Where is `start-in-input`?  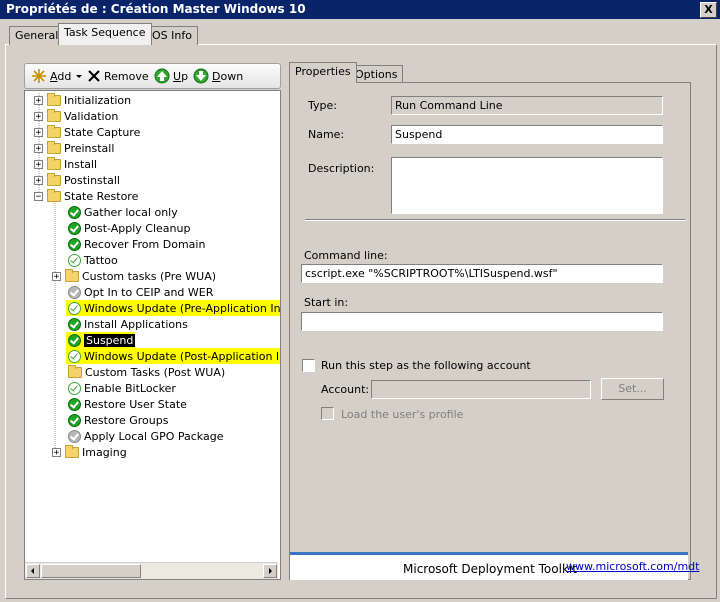 start-in-input is located at coordinates (482, 321).